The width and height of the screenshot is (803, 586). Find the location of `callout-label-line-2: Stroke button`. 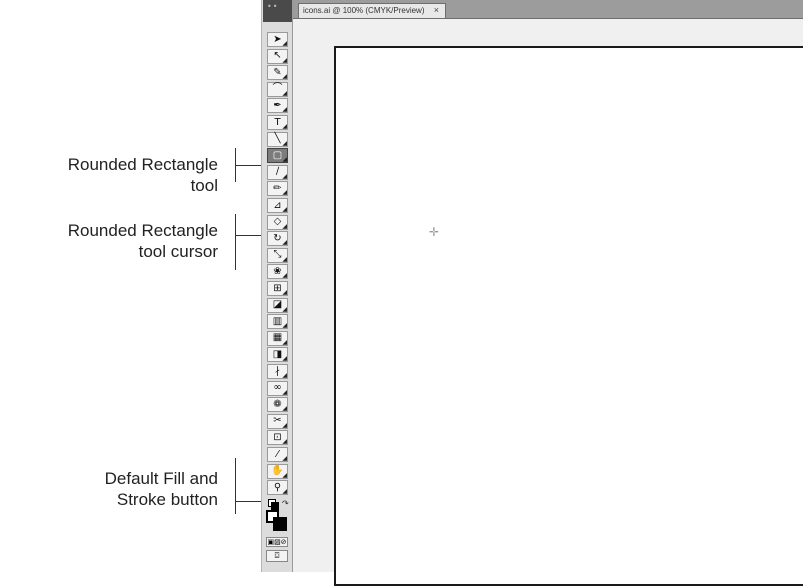

callout-label-line-2: Stroke button is located at coordinates (167, 499).